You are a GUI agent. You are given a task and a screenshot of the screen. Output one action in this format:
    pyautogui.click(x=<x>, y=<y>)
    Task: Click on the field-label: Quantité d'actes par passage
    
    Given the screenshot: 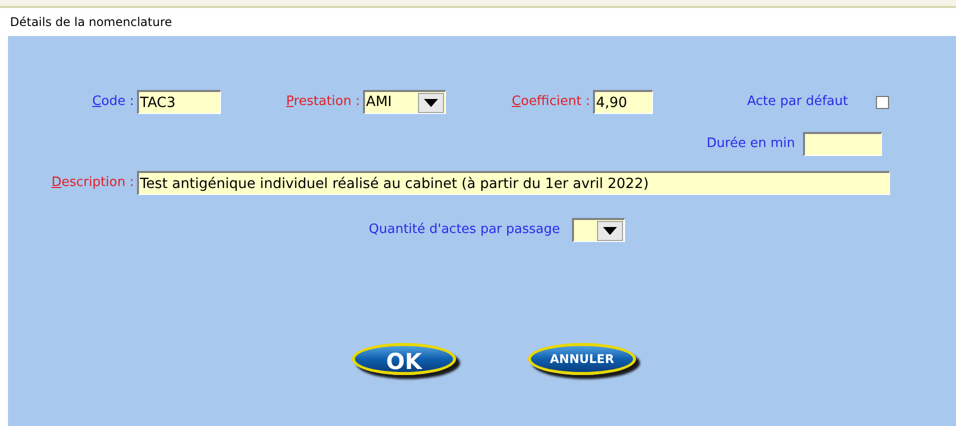 What is the action you would take?
    pyautogui.click(x=464, y=230)
    